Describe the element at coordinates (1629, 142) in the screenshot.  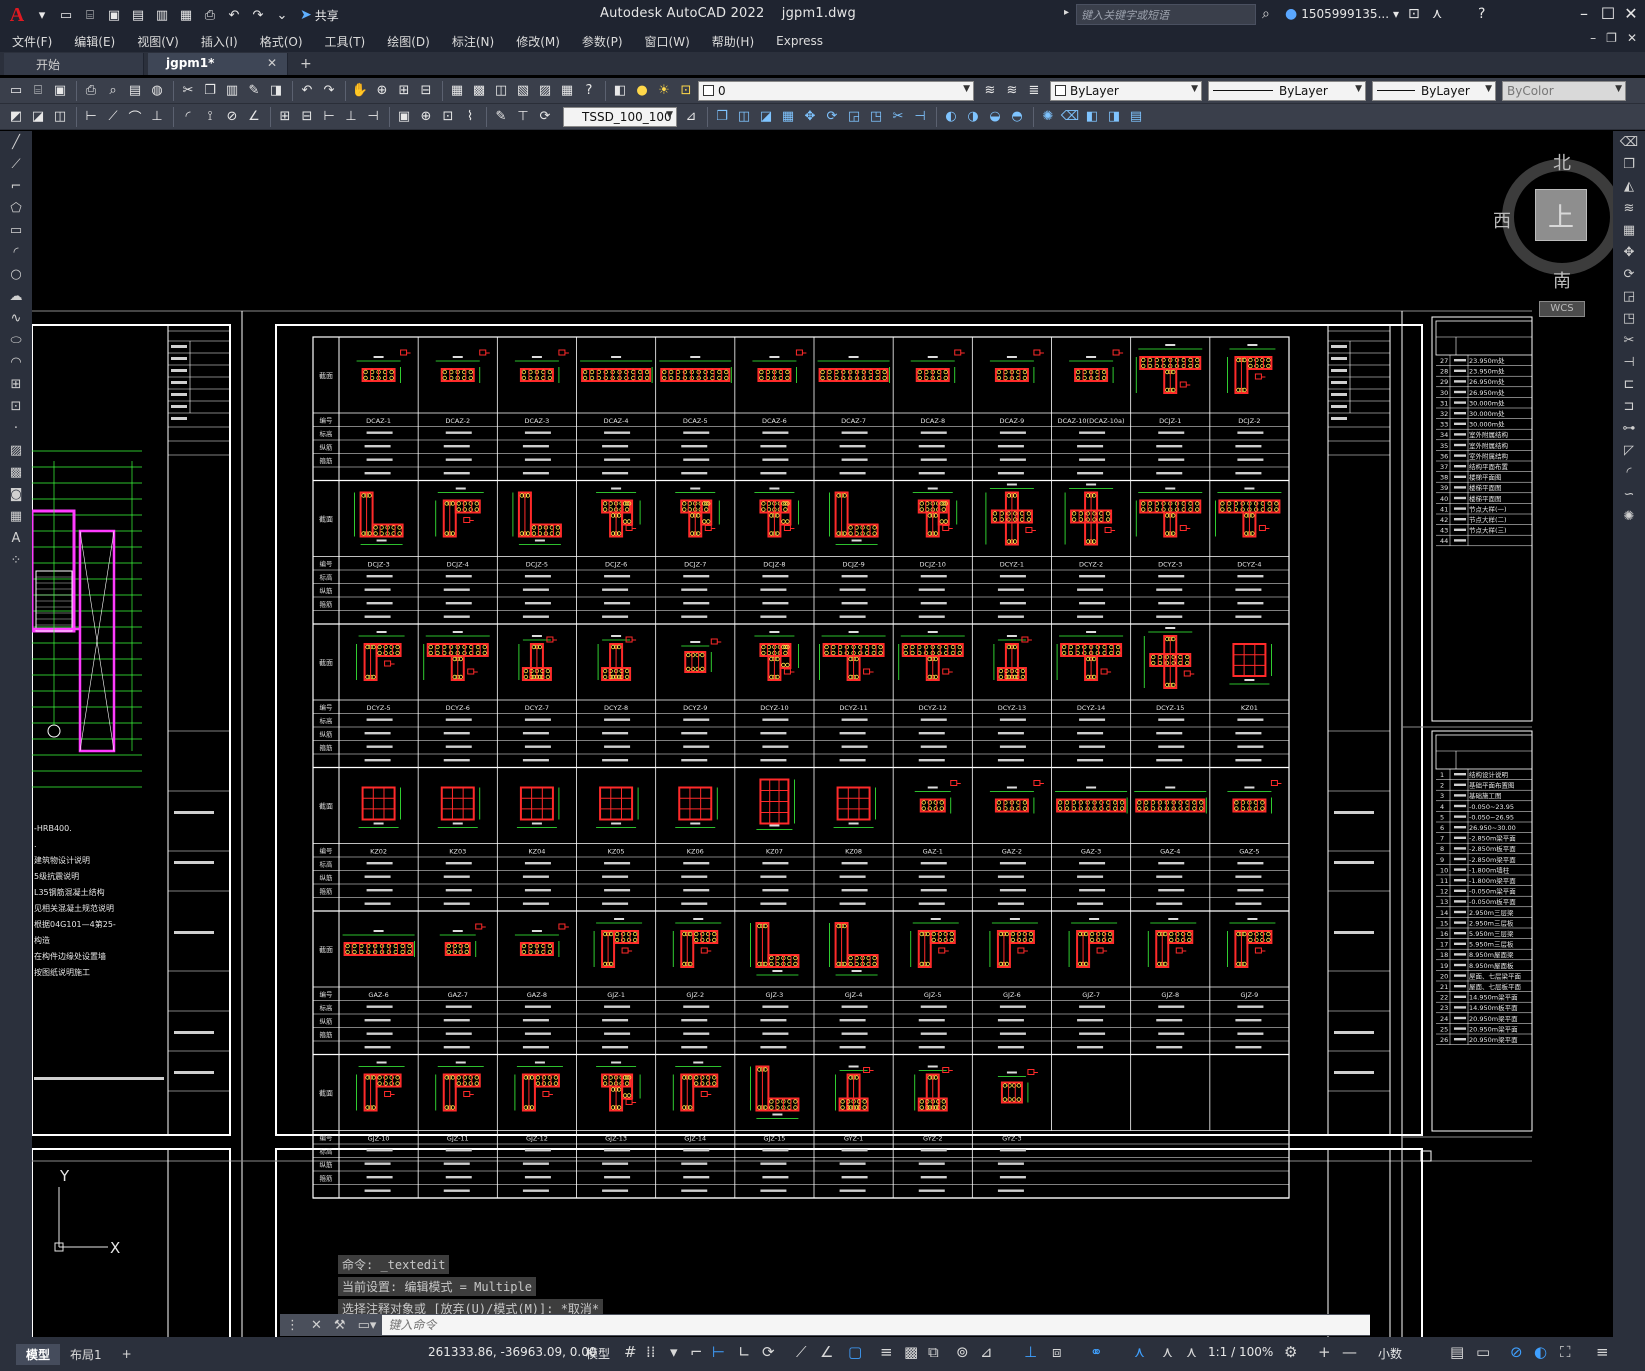
I see `erase-icon: ⌫` at that location.